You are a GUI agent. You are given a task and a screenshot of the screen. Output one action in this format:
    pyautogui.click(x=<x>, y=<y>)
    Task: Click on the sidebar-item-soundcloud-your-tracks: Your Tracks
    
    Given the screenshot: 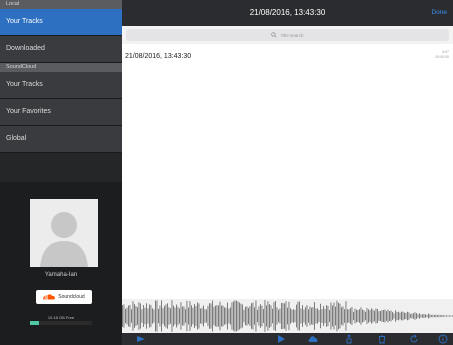 What is the action you would take?
    pyautogui.click(x=61, y=85)
    